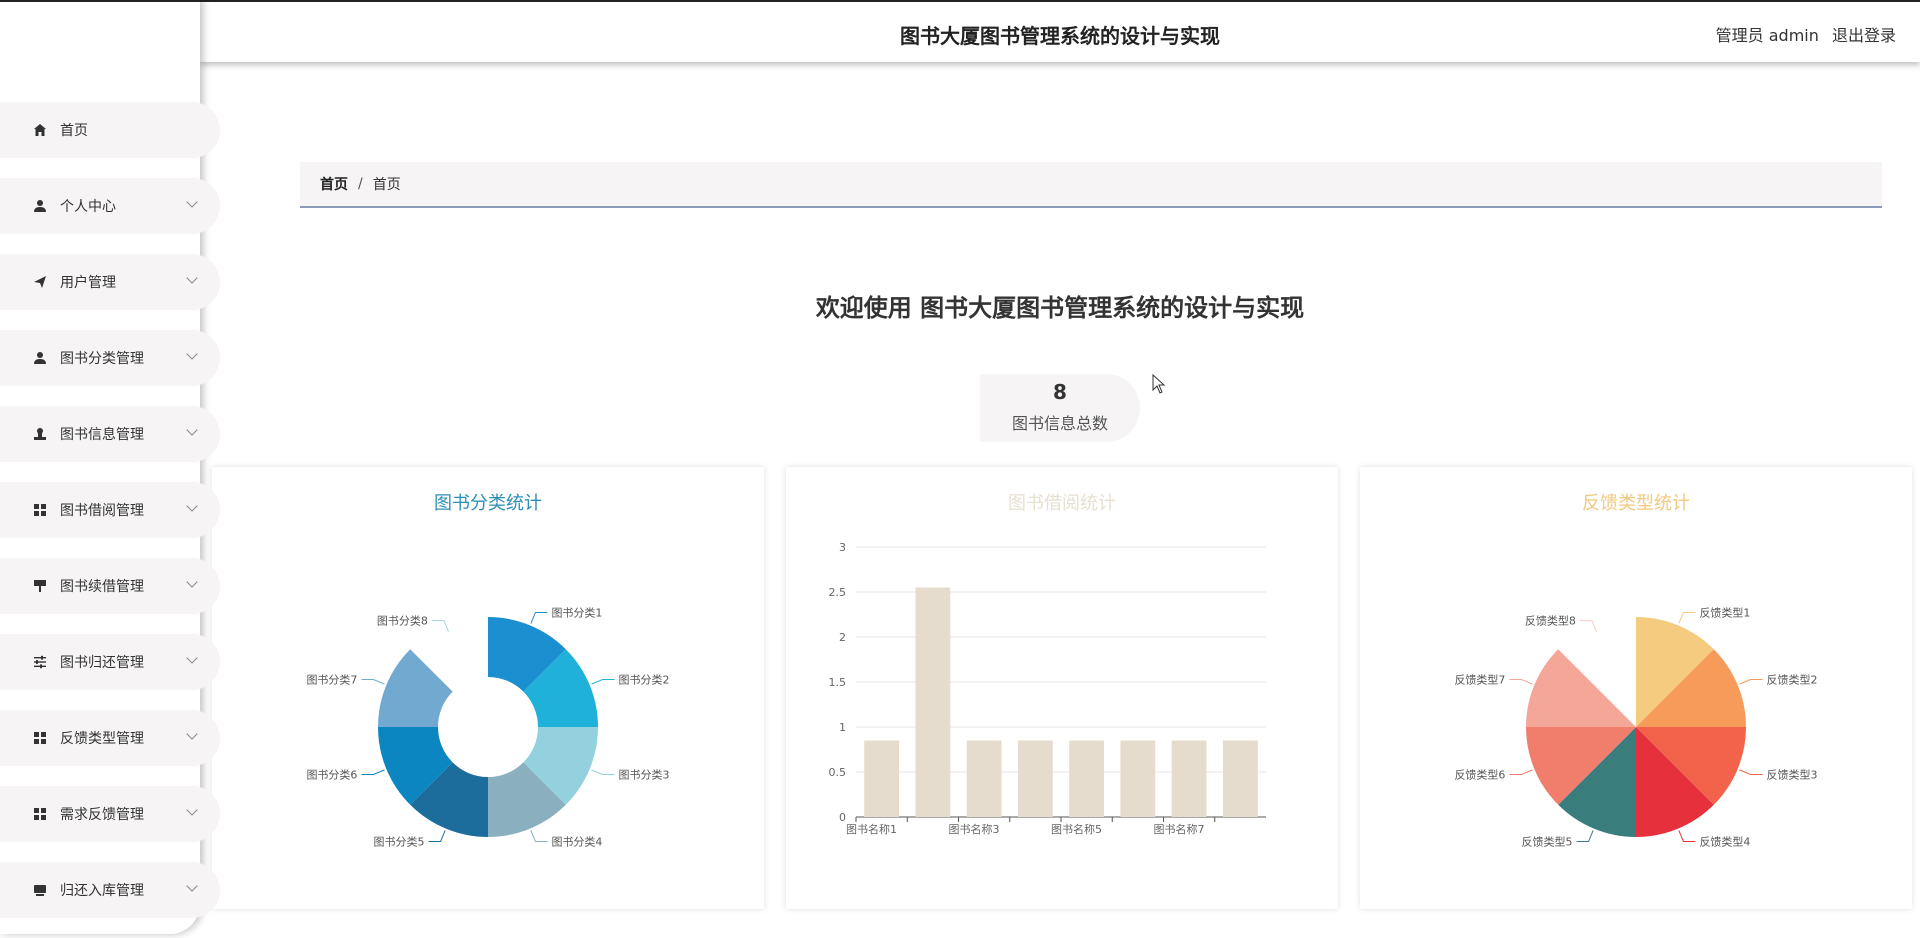  Describe the element at coordinates (1547, 842) in the screenshot. I see `pie-label: 反馈类型5` at that location.